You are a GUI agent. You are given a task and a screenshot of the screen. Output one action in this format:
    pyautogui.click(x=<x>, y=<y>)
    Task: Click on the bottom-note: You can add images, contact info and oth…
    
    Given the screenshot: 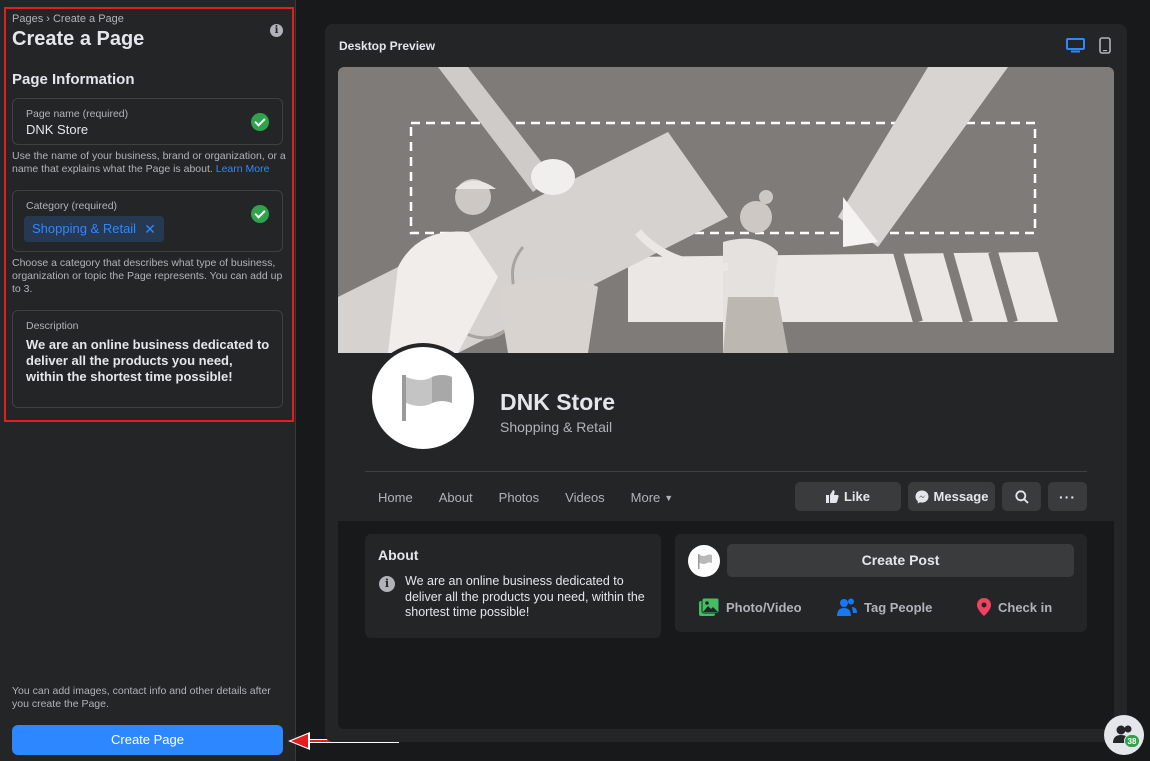 What is the action you would take?
    pyautogui.click(x=141, y=697)
    